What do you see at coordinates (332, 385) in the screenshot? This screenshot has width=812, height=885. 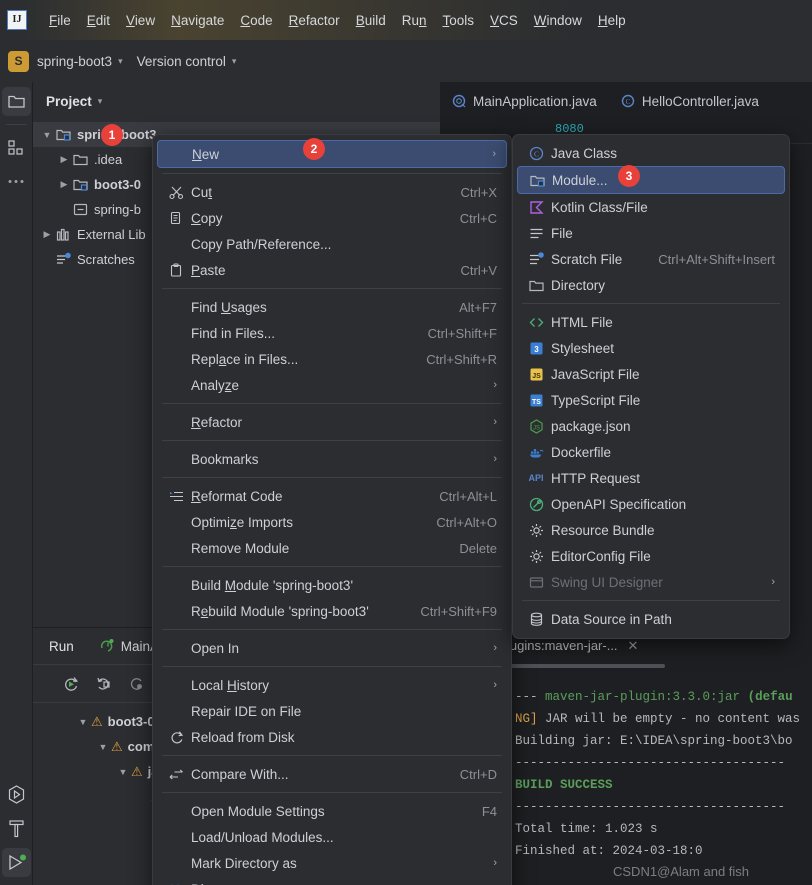 I see `menu-item-analyze: Analyze ›` at bounding box center [332, 385].